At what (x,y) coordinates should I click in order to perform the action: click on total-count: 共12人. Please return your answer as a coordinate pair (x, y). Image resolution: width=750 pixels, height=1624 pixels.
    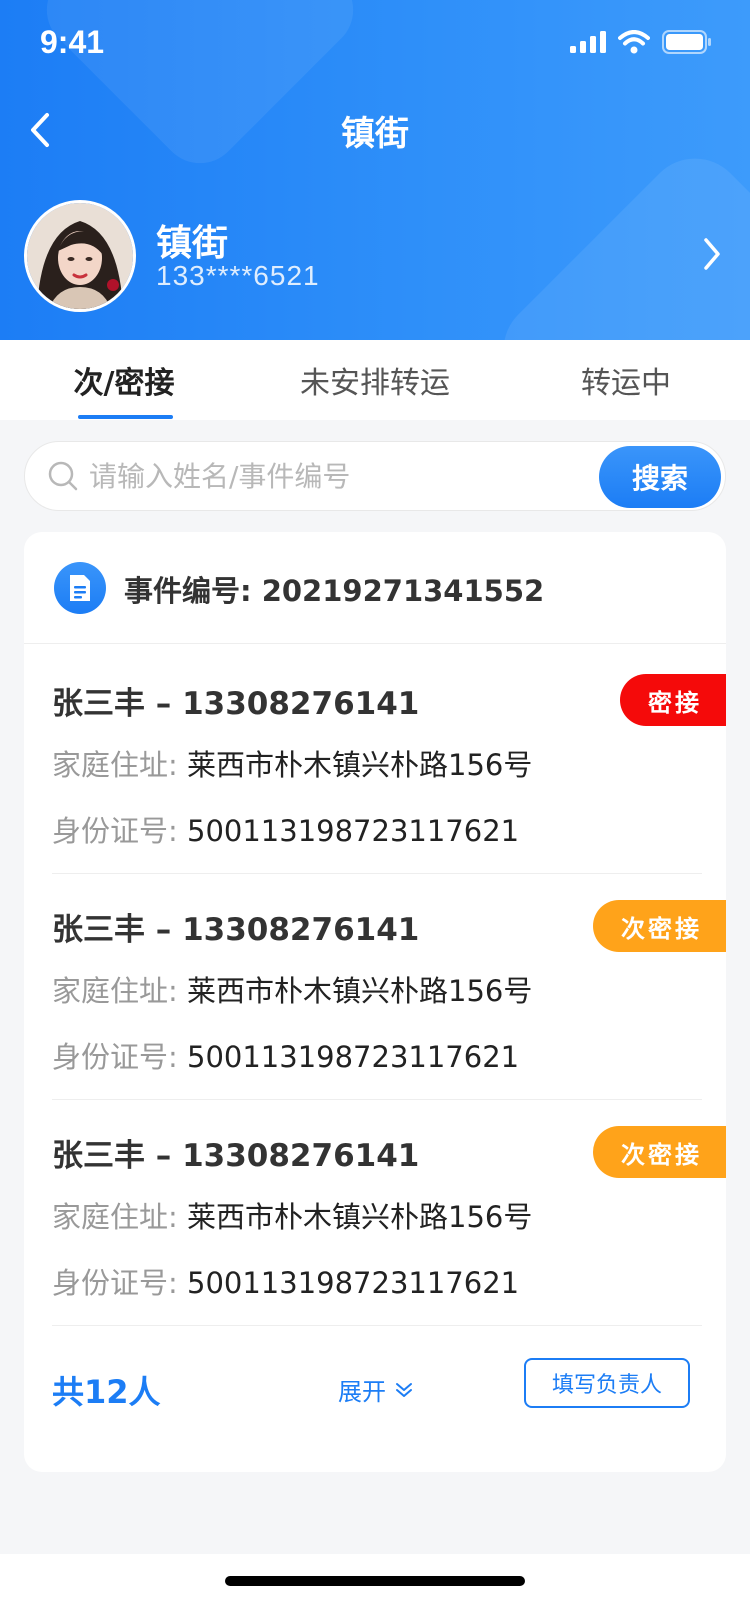
    Looking at the image, I should click on (106, 1392).